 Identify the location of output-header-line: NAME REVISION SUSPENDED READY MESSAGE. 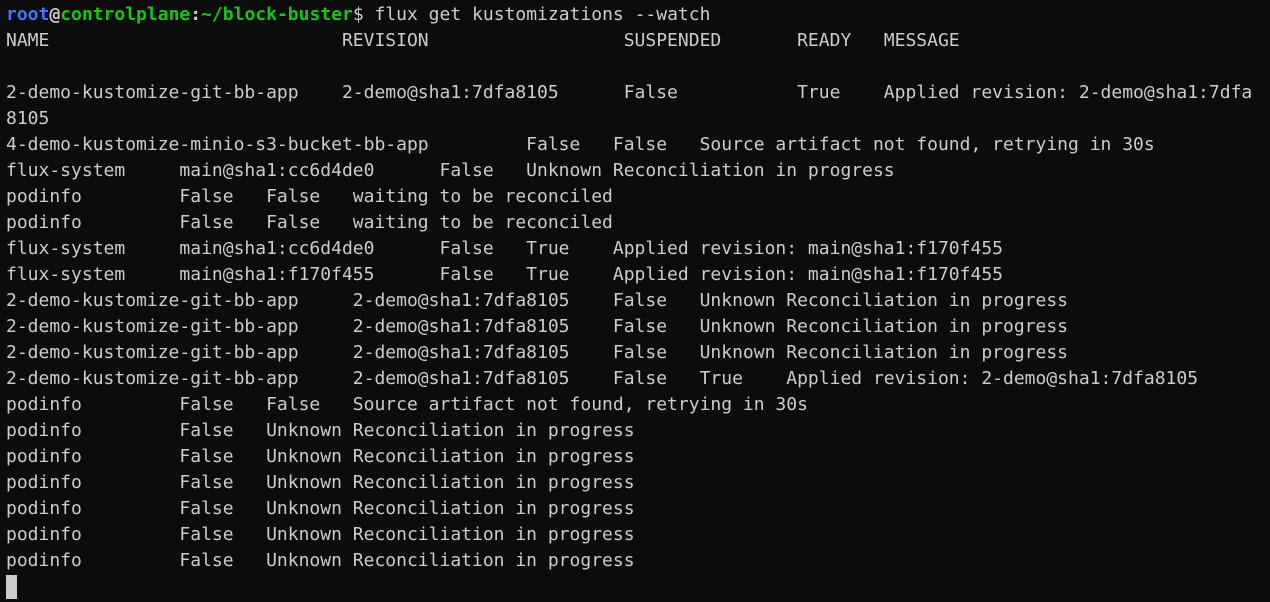
(483, 40).